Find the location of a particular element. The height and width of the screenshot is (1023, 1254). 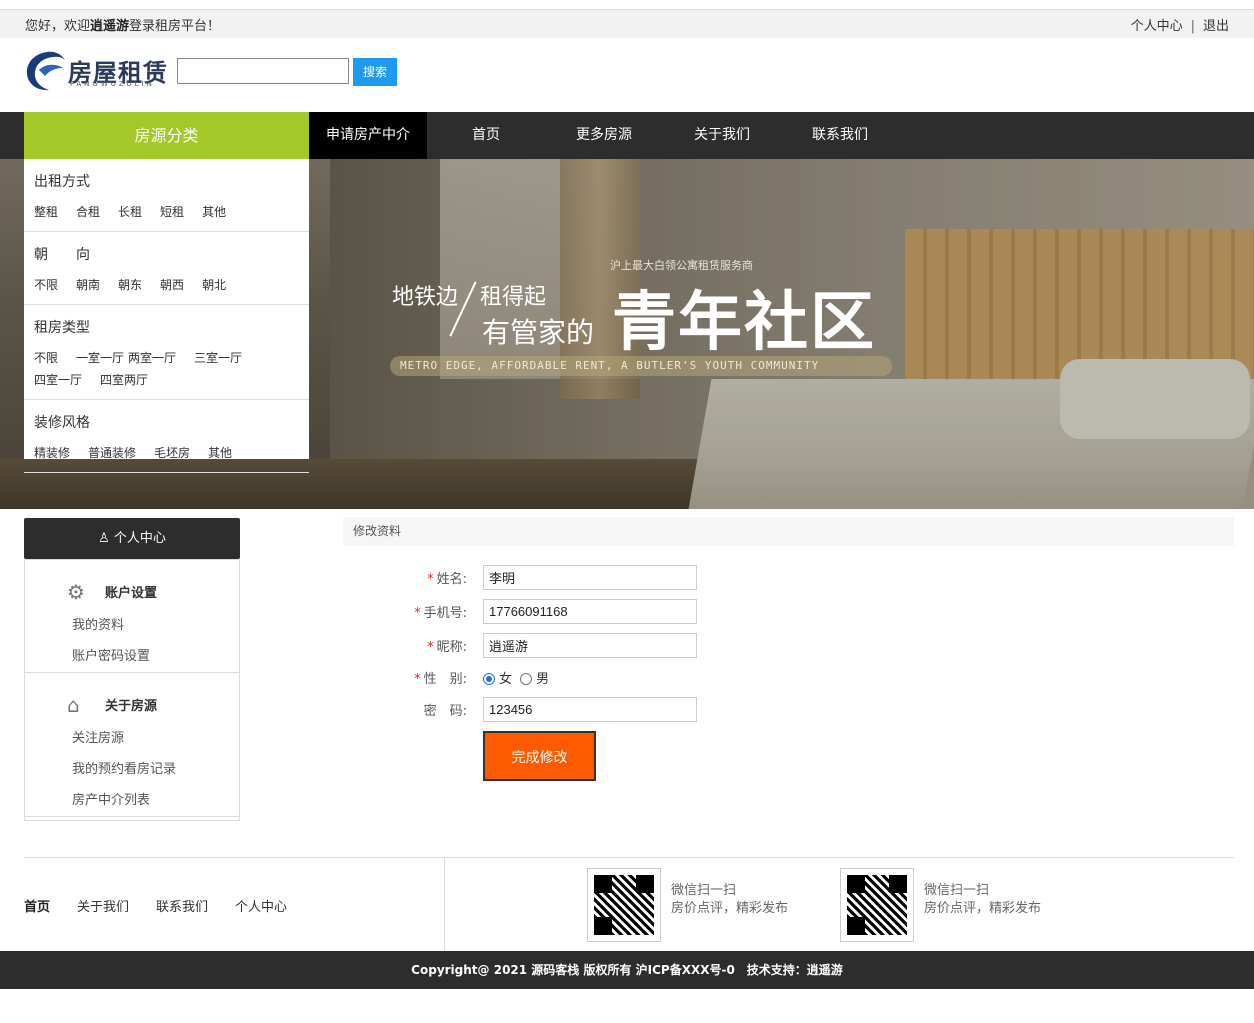

category-orientation: 朝 向 不限 朝南 朝东 朝西 朝北 is located at coordinates (166, 268).